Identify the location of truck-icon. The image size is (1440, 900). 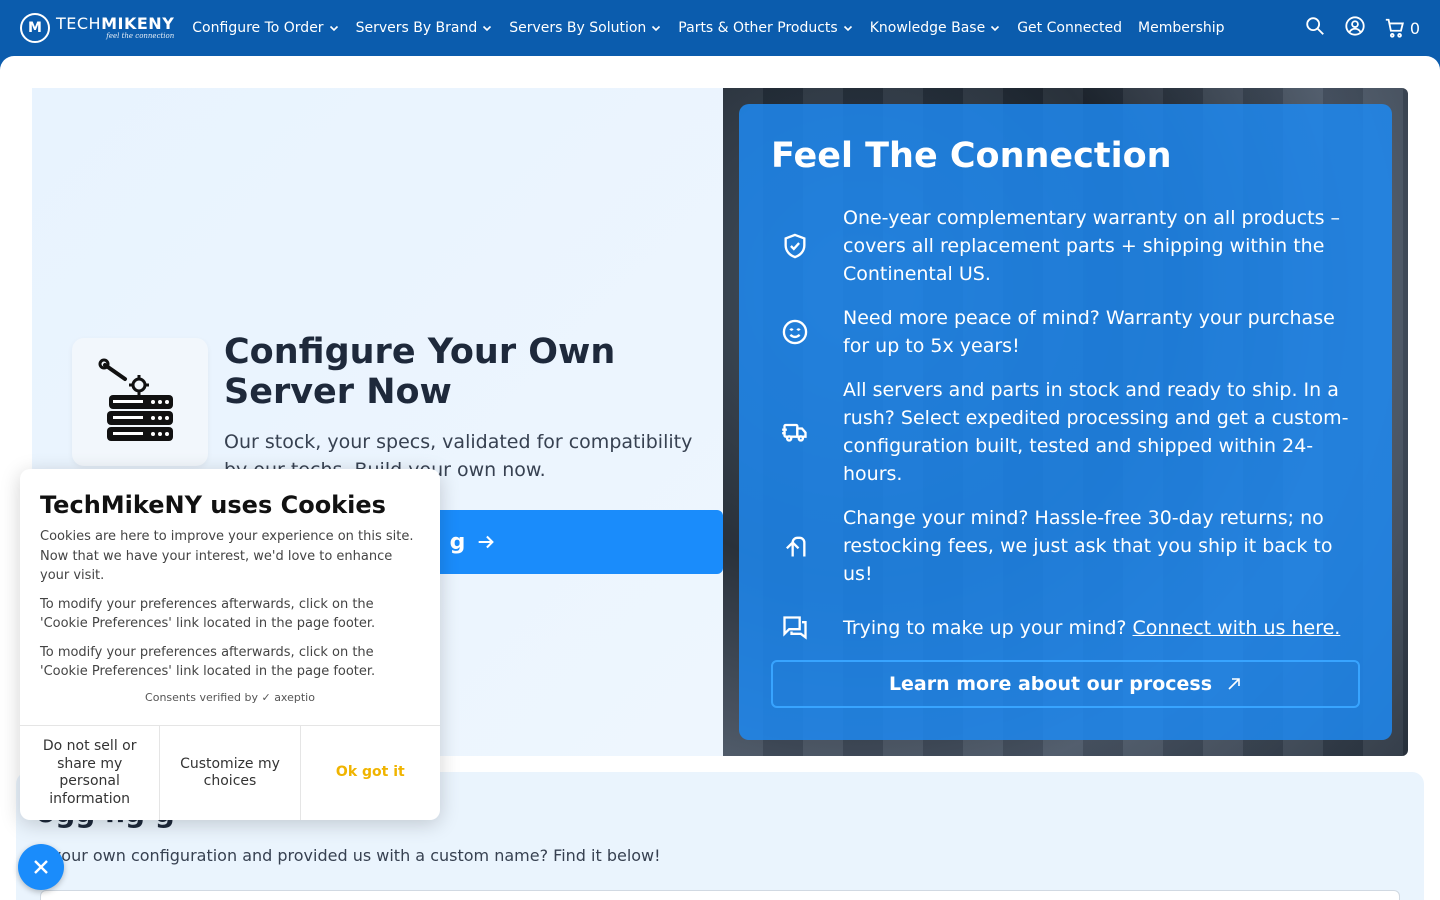
(795, 432).